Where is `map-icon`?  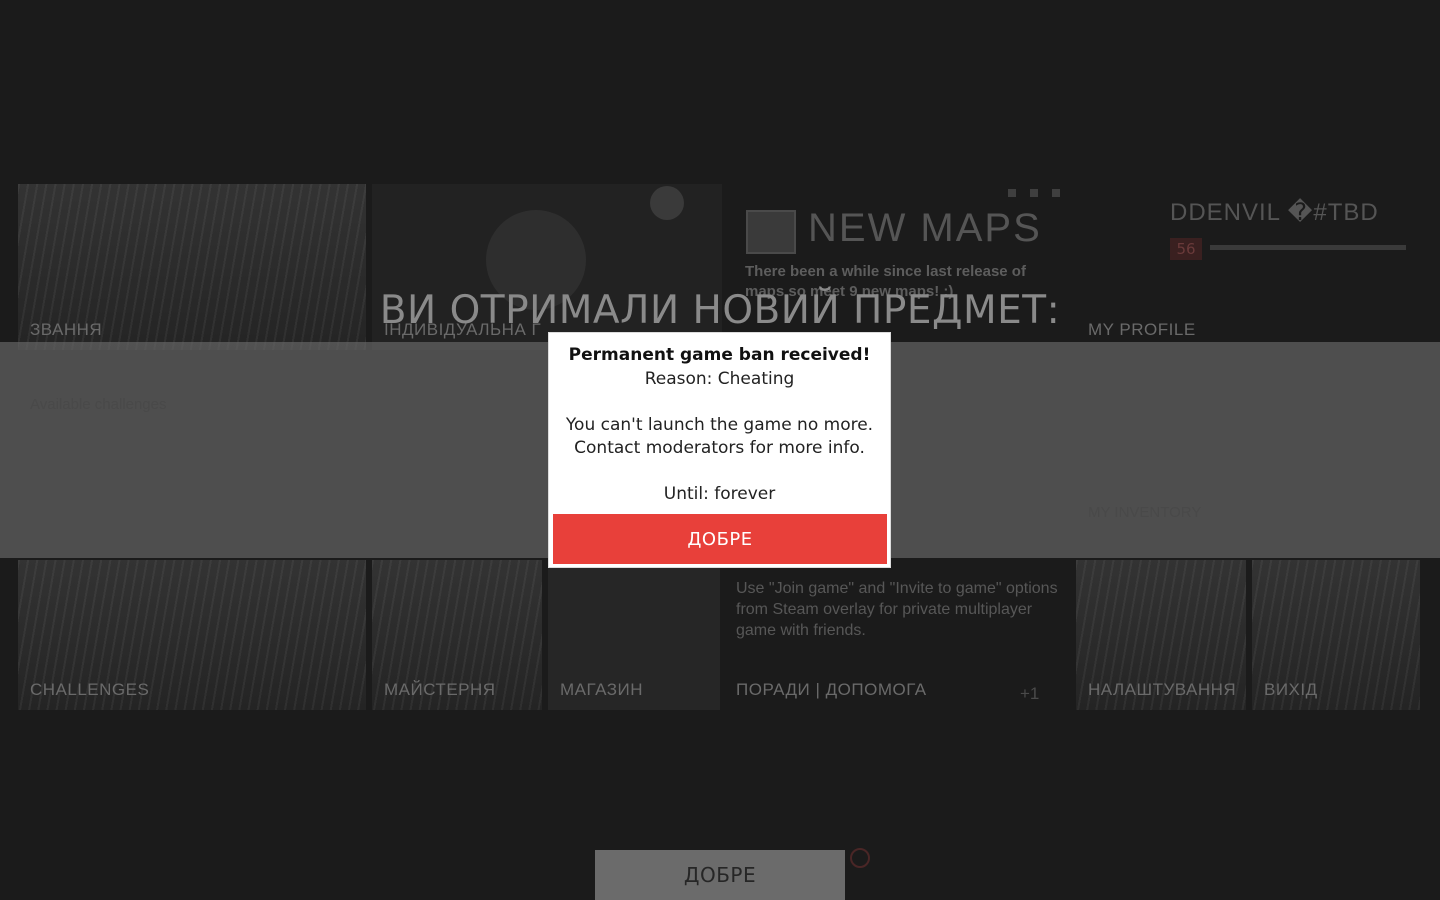 map-icon is located at coordinates (771, 232).